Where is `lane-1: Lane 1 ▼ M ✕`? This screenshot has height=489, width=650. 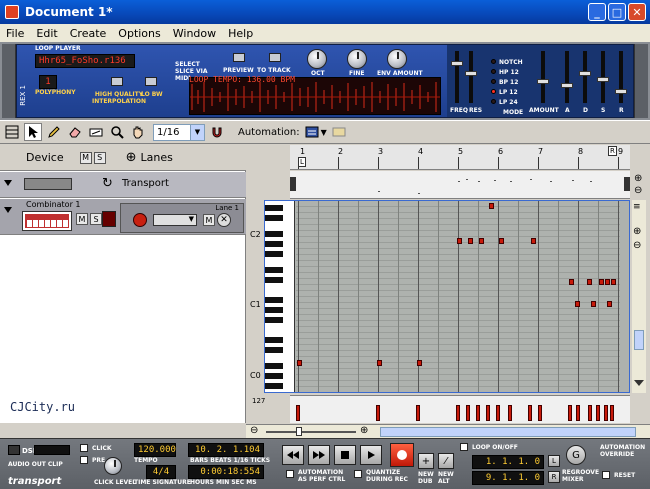 lane-1: Lane 1 ▼ M ✕ is located at coordinates (182, 218).